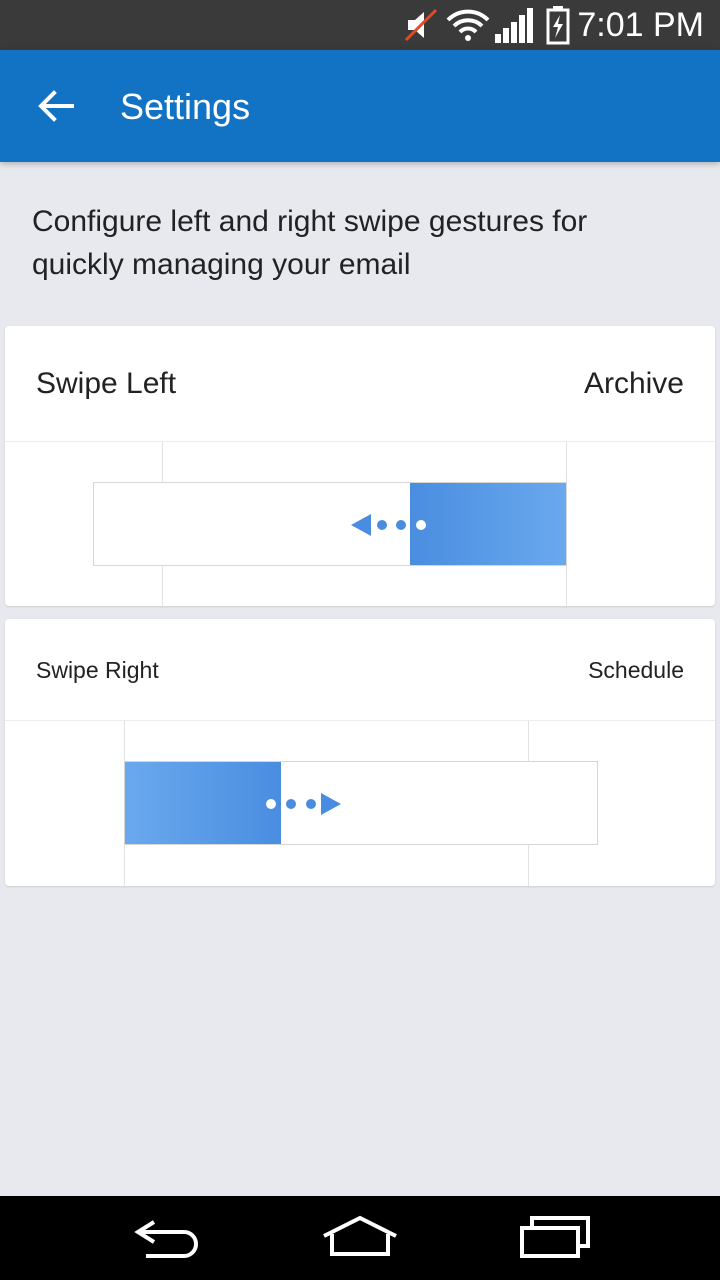  Describe the element at coordinates (636, 670) in the screenshot. I see `swipe-right-action: Schedule` at that location.